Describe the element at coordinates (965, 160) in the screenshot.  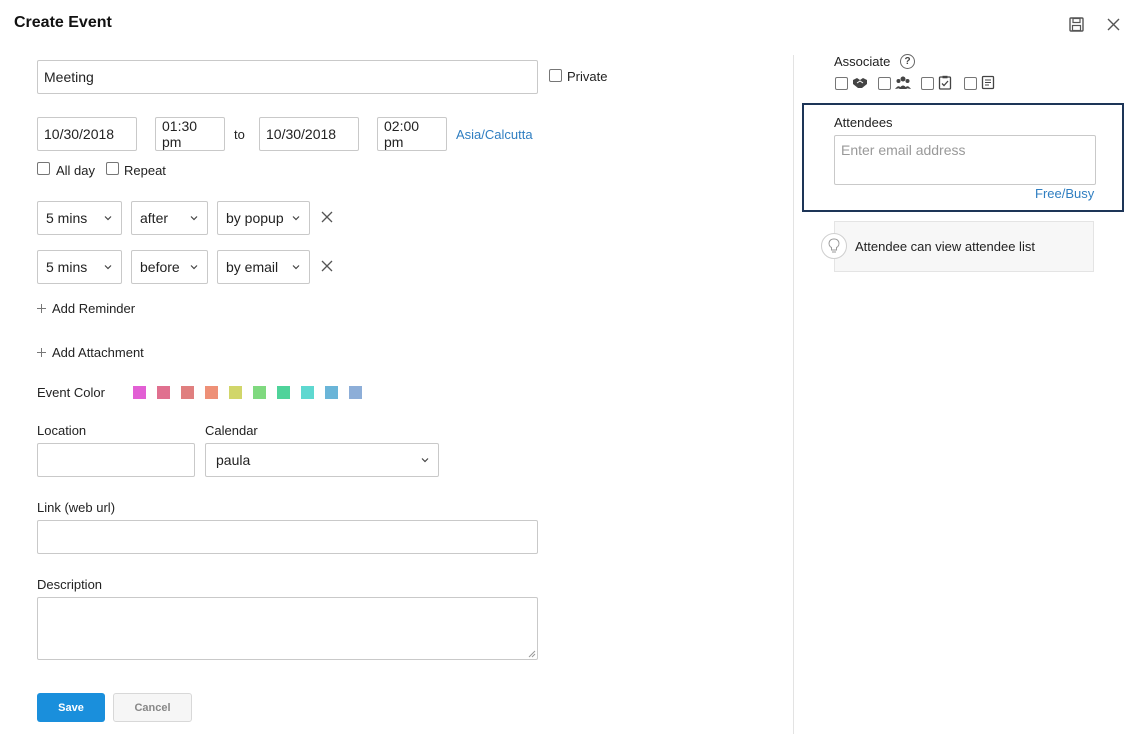
I see `attendees-email-input: Enter email address` at that location.